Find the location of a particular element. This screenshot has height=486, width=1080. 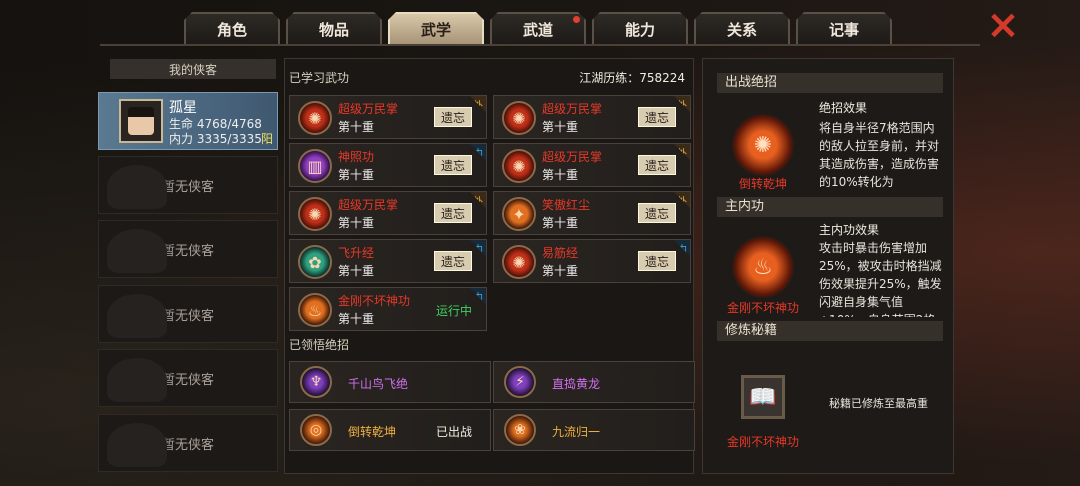

battle-ultimate-header: 出战绝招 is located at coordinates (830, 83).